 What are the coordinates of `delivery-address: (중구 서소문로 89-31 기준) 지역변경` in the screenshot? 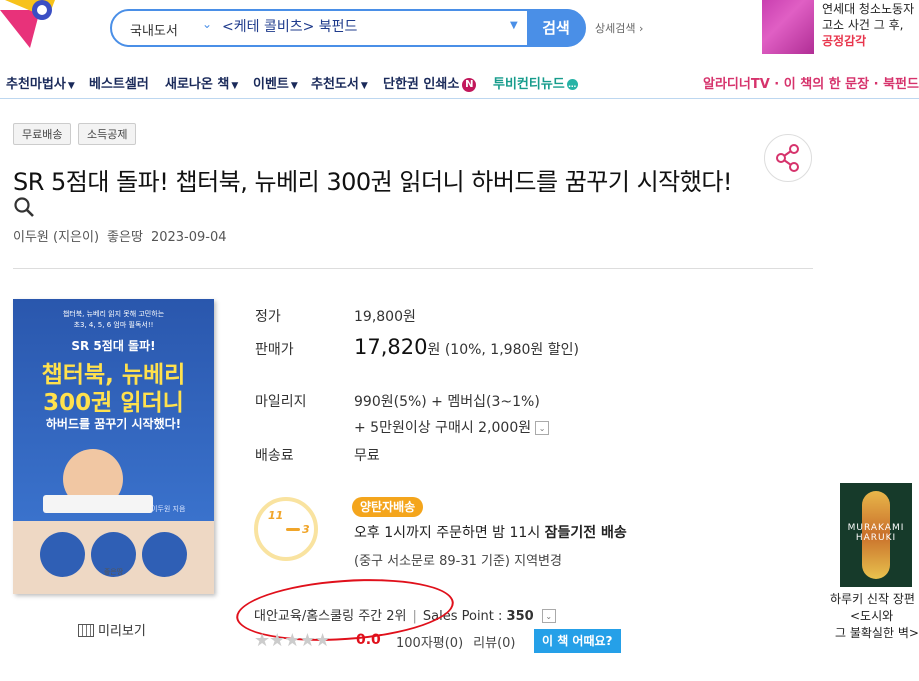 It's located at (458, 559).